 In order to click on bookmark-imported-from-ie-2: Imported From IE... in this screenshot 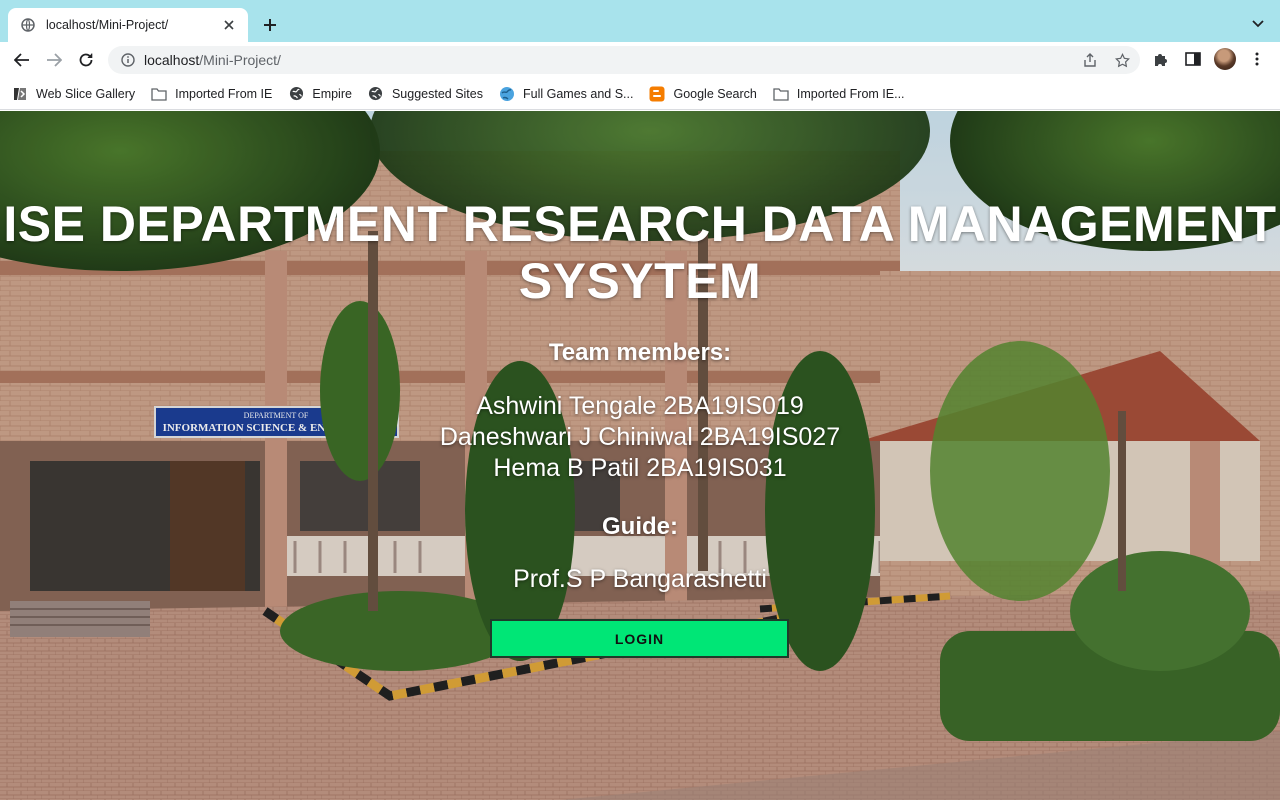, I will do `click(839, 94)`.